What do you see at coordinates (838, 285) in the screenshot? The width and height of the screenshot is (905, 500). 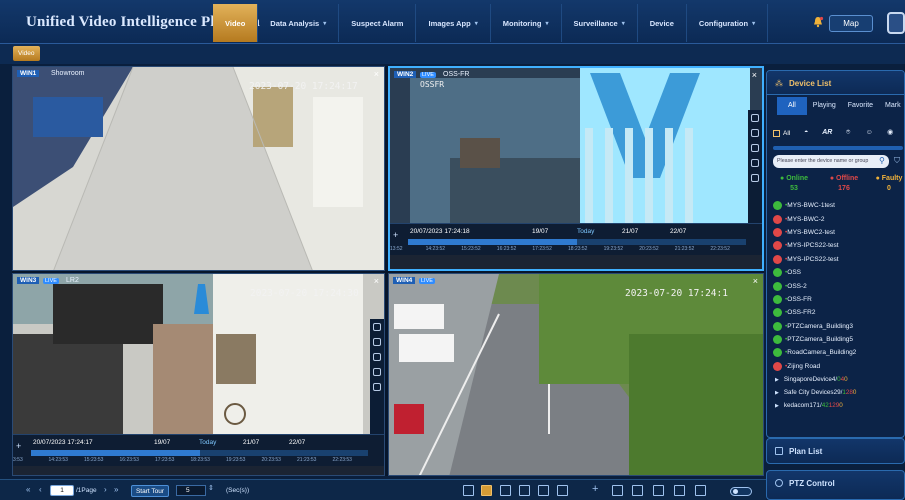 I see `device-item: • OSS-2` at bounding box center [838, 285].